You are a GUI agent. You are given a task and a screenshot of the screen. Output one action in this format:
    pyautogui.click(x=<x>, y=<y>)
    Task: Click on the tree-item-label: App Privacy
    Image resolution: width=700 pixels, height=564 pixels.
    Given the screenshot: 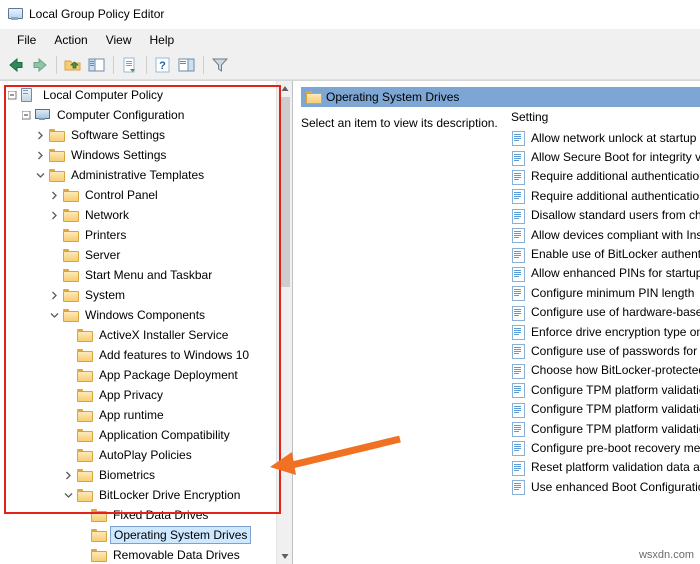 What is the action you would take?
    pyautogui.click(x=131, y=395)
    